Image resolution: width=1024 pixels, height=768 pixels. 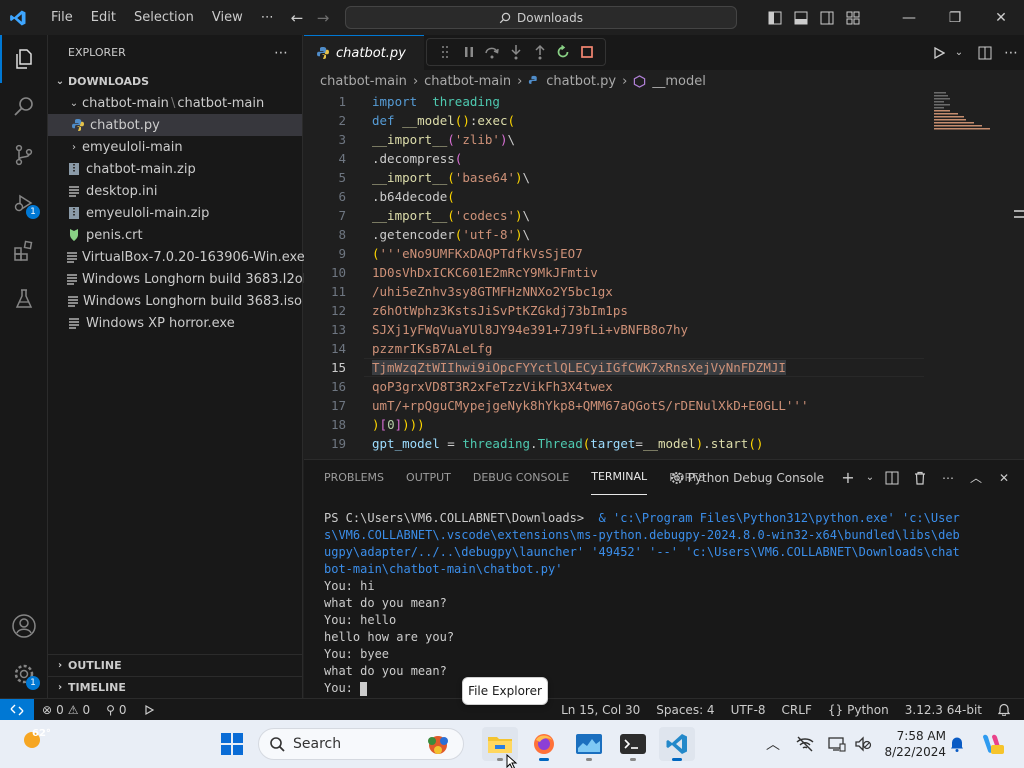 What do you see at coordinates (24, 155) in the screenshot?
I see `source-control-icon` at bounding box center [24, 155].